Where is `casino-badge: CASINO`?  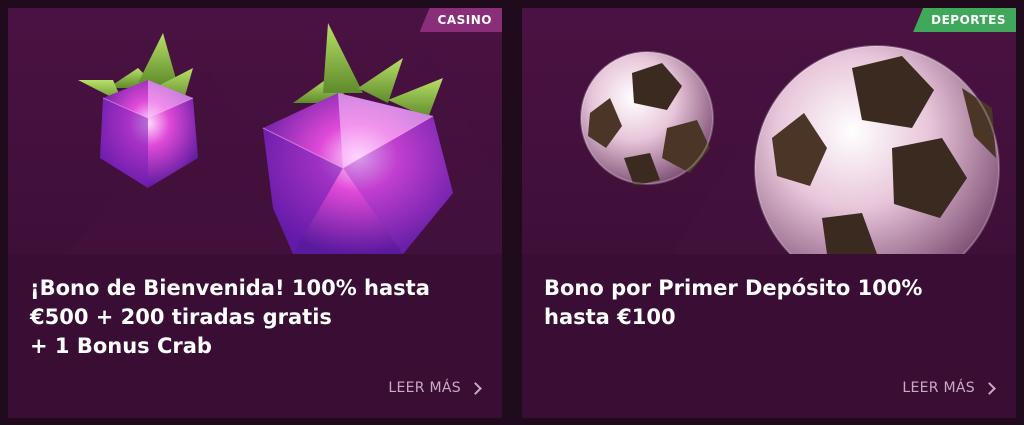 casino-badge: CASINO is located at coordinates (460, 20).